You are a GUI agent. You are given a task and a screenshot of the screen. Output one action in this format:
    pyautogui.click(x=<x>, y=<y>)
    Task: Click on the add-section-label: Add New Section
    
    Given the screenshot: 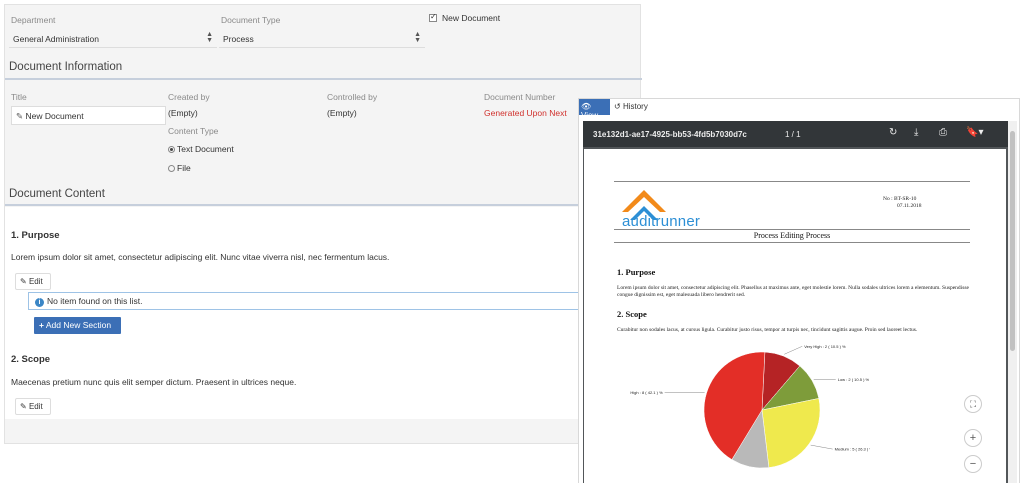 What is the action you would take?
    pyautogui.click(x=78, y=325)
    